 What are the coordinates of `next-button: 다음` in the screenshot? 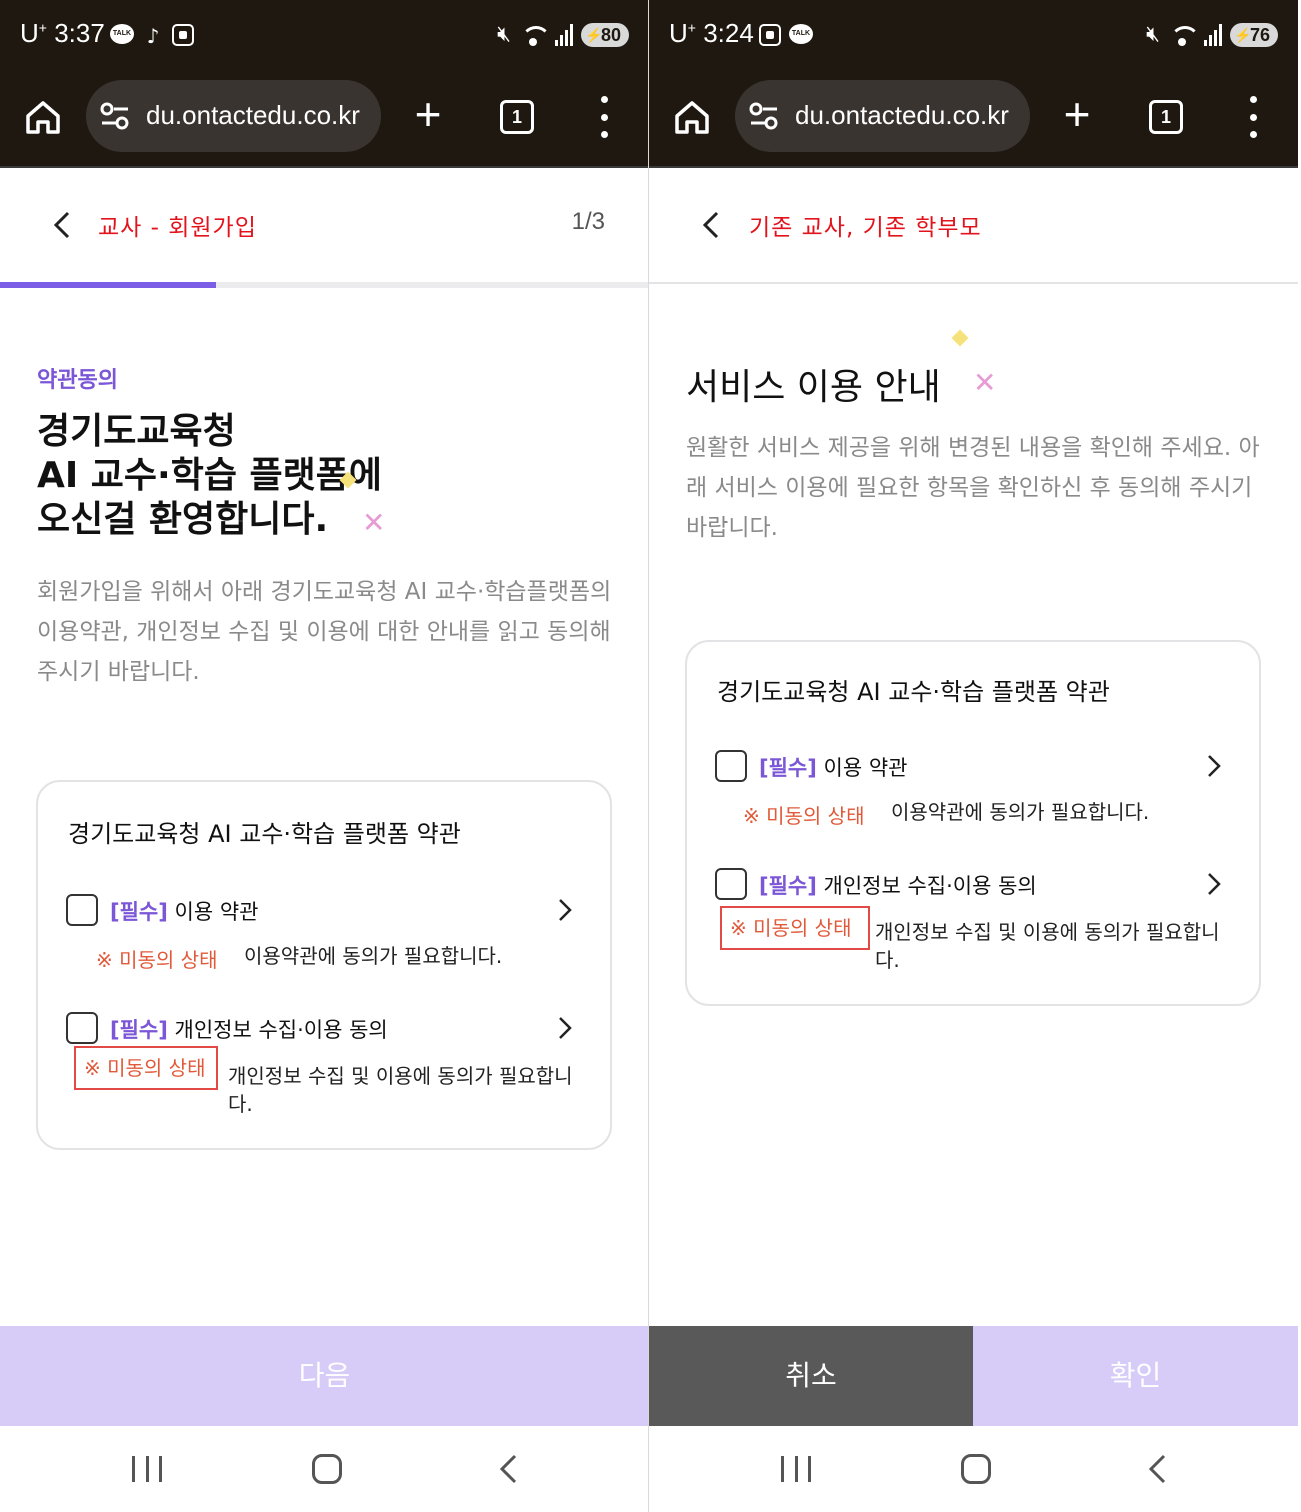 It's located at (324, 1376).